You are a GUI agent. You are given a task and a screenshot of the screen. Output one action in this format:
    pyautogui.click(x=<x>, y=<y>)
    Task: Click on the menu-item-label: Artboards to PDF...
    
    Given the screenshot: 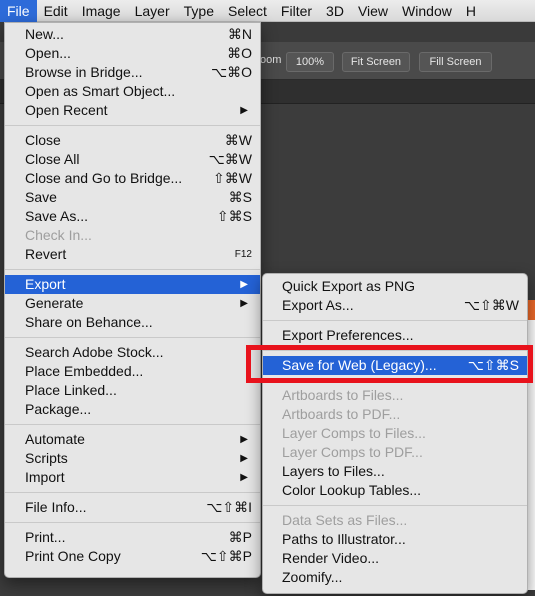 What is the action you would take?
    pyautogui.click(x=341, y=414)
    